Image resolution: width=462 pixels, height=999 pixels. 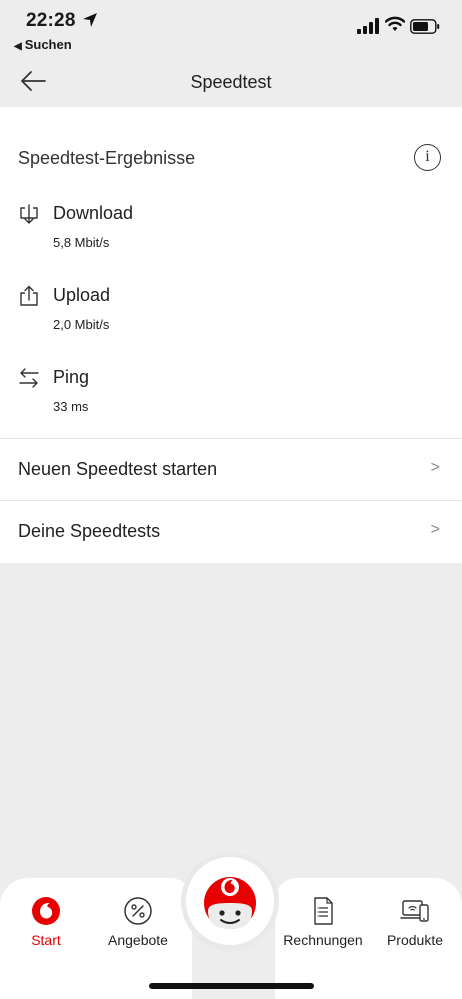 I want to click on metric-upload: Upload 2,0 Mbit/s, so click(x=231, y=320).